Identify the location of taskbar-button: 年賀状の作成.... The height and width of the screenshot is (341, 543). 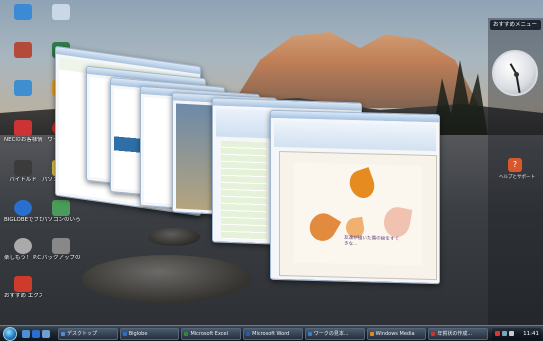
(458, 334).